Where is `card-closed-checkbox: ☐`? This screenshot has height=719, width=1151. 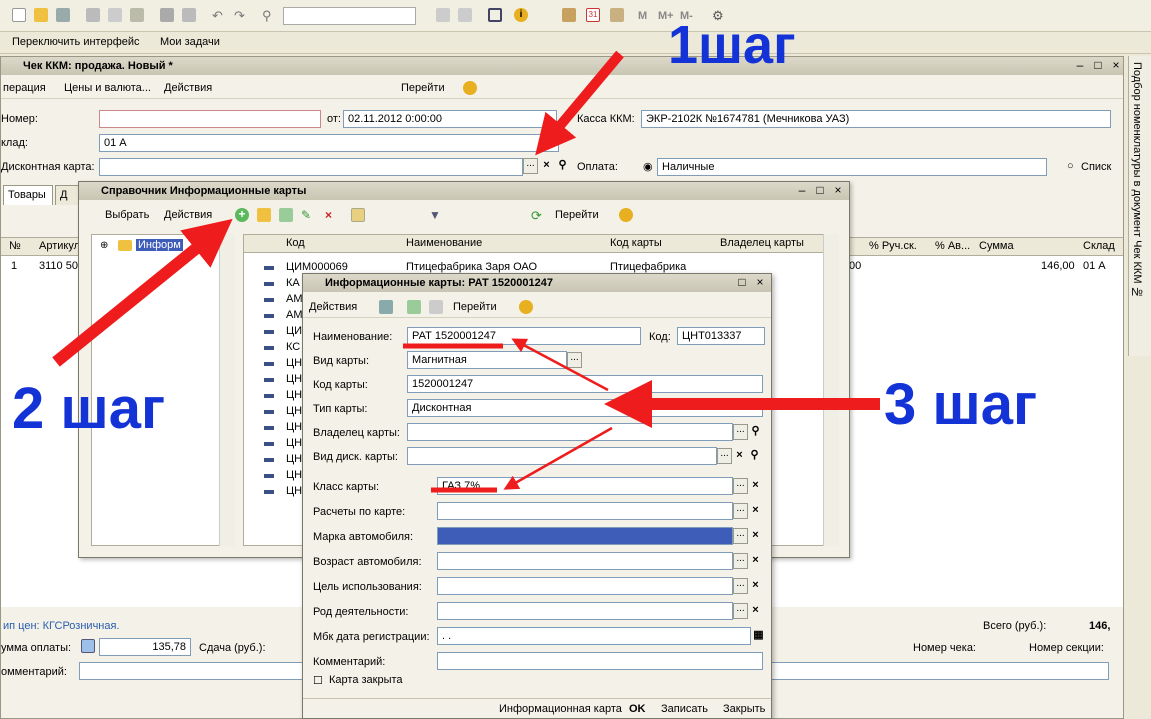
card-closed-checkbox: ☐ is located at coordinates (318, 680).